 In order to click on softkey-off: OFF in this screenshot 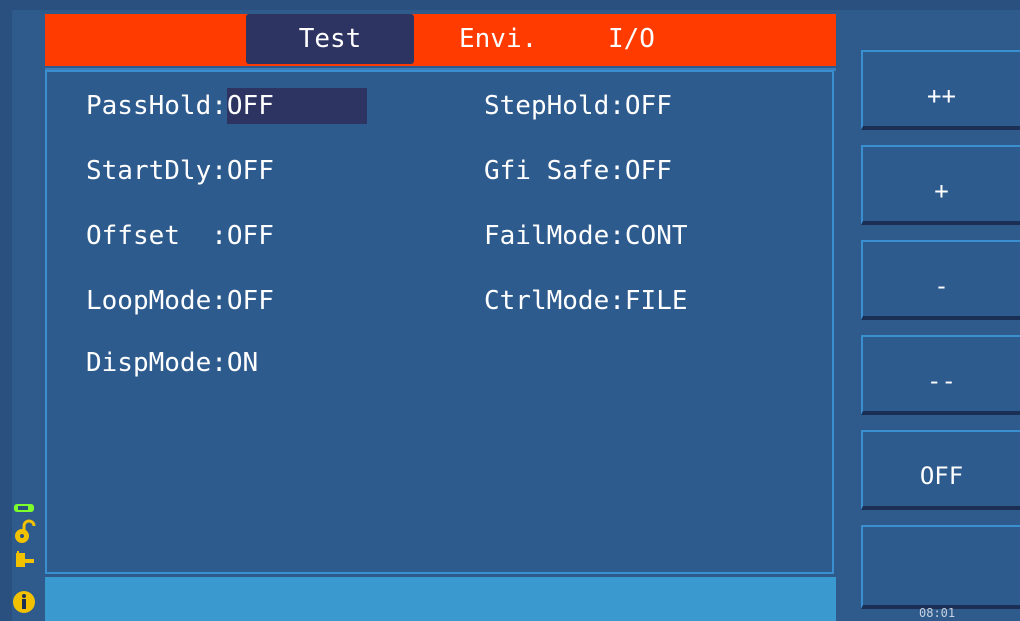, I will do `click(940, 470)`.